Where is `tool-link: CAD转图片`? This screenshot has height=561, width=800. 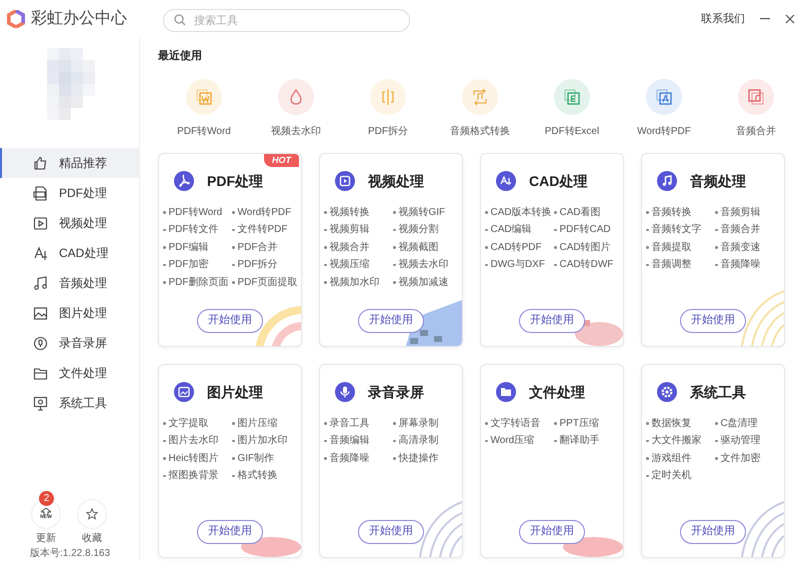
tool-link: CAD转图片 is located at coordinates (585, 248).